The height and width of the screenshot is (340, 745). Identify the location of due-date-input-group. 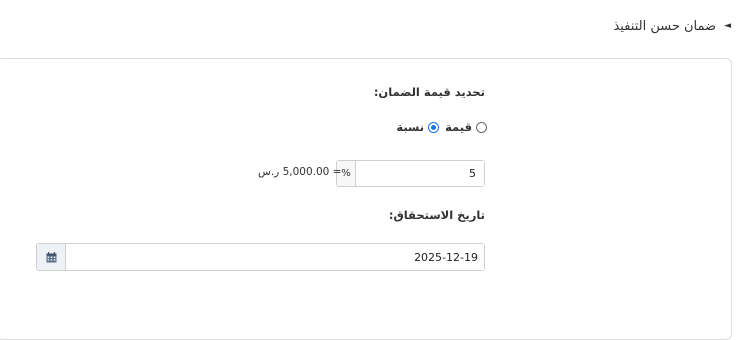
(260, 257).